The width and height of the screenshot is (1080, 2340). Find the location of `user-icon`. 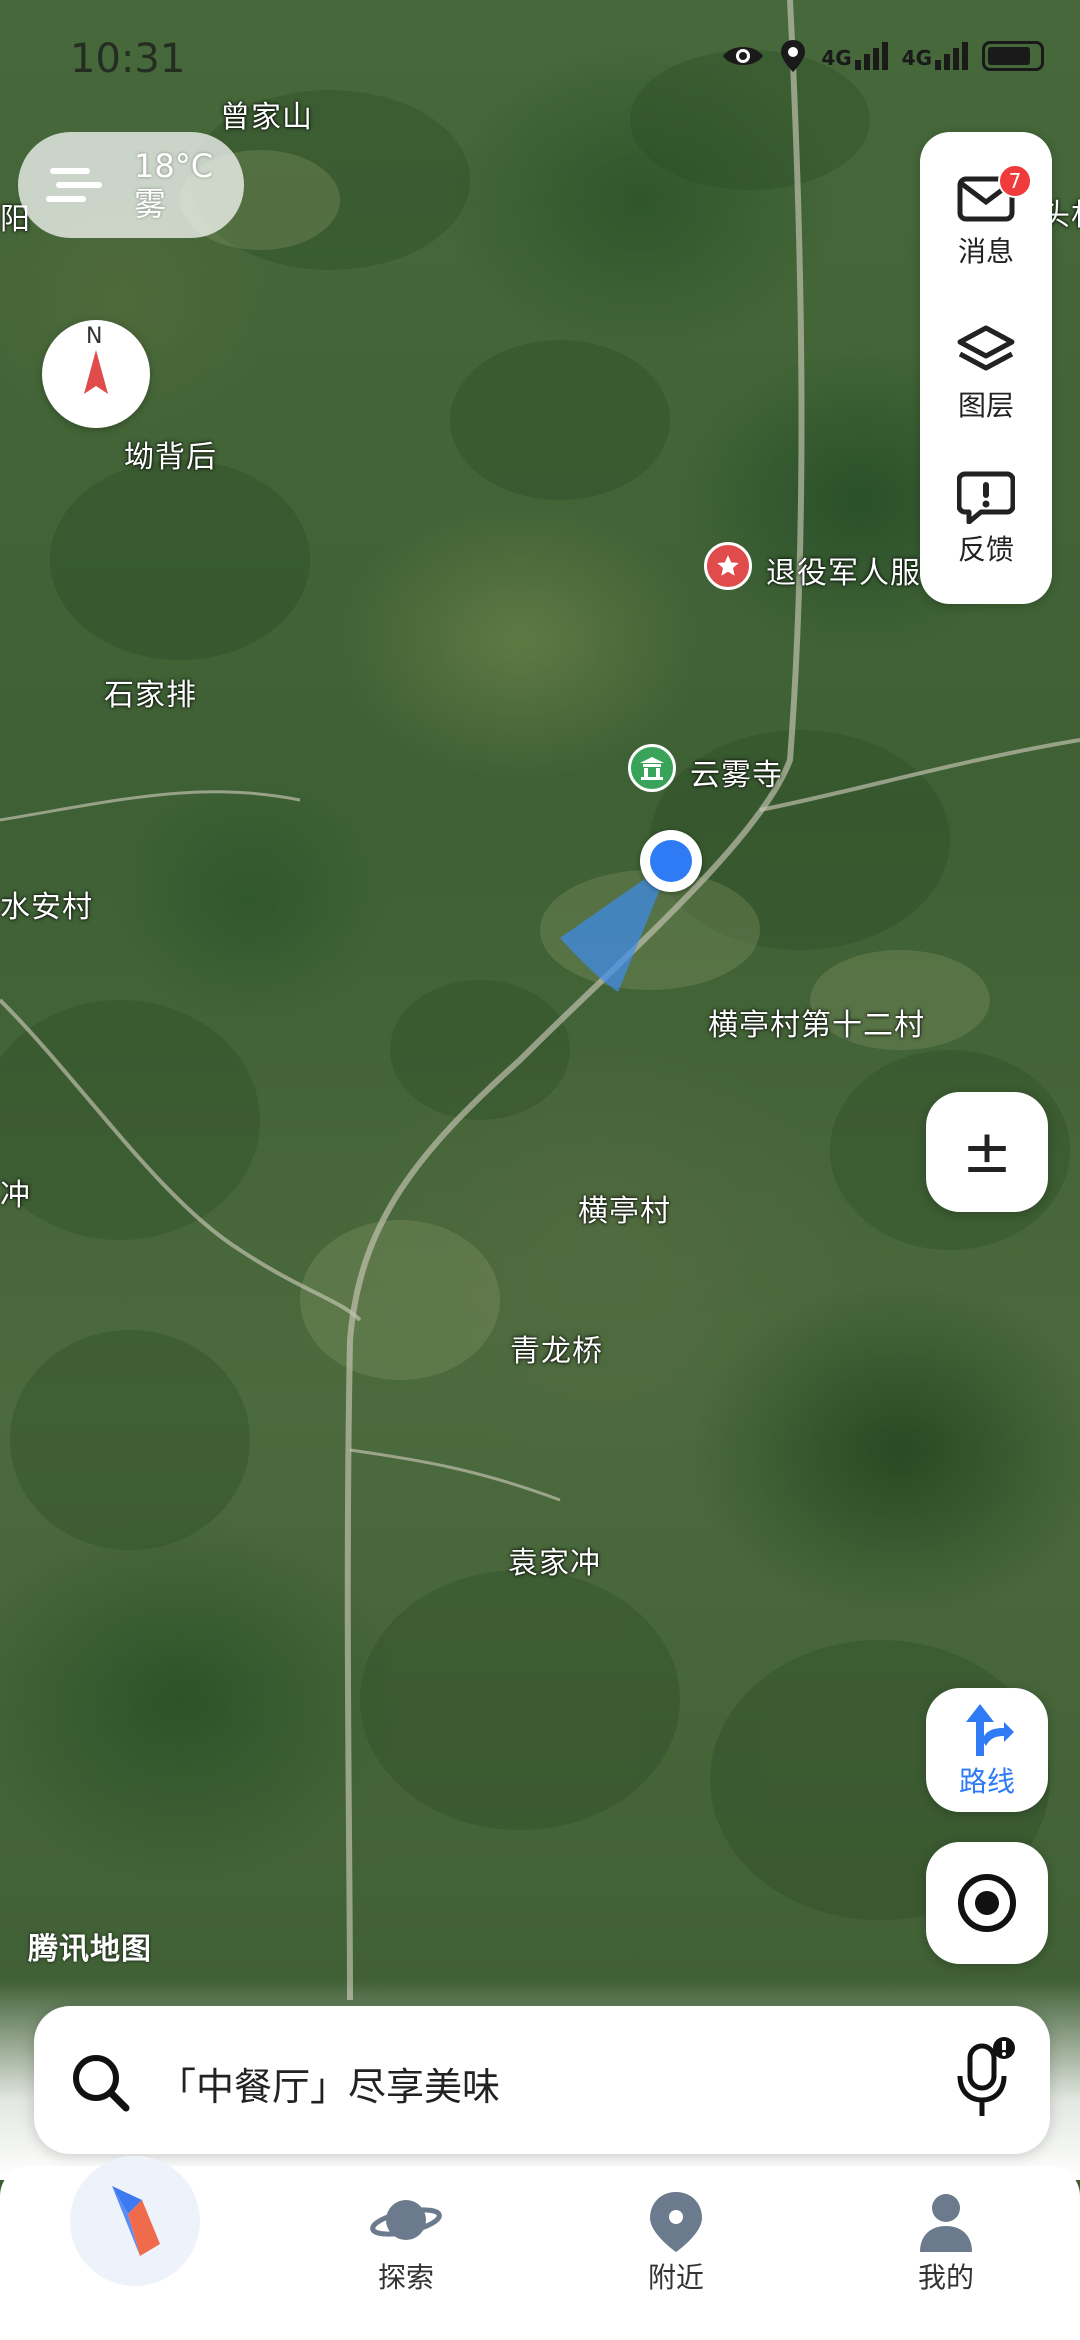

user-icon is located at coordinates (946, 2223).